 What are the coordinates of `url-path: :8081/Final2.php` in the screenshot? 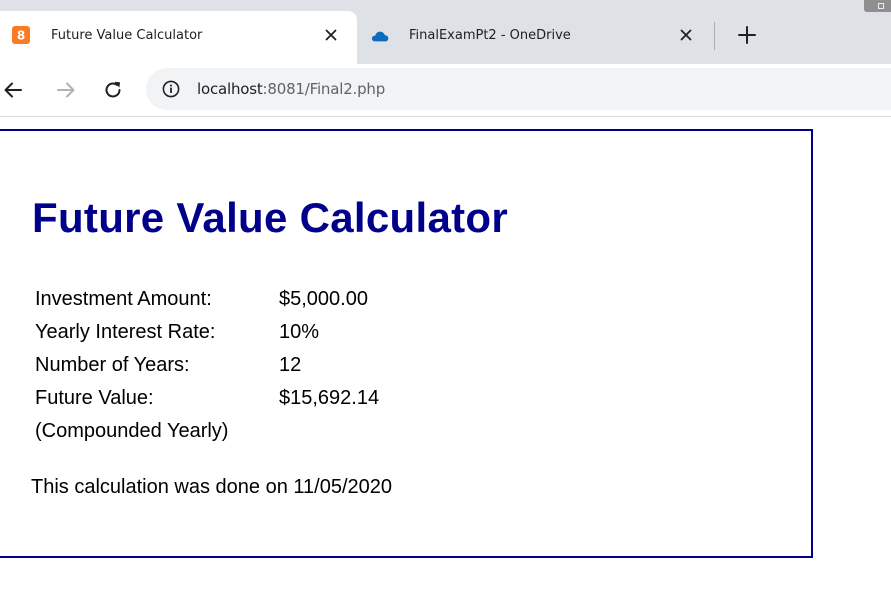 It's located at (324, 89).